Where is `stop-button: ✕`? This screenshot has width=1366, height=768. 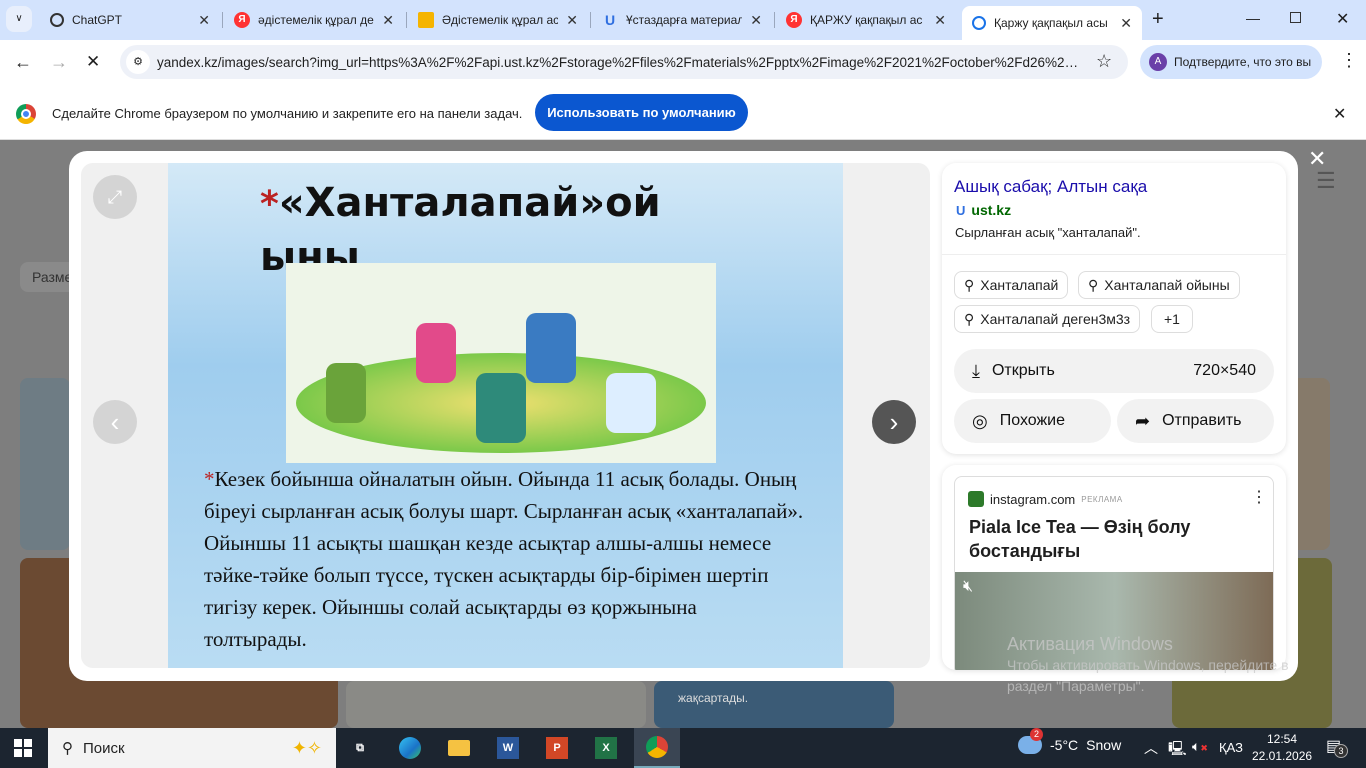
stop-button: ✕ is located at coordinates (93, 62).